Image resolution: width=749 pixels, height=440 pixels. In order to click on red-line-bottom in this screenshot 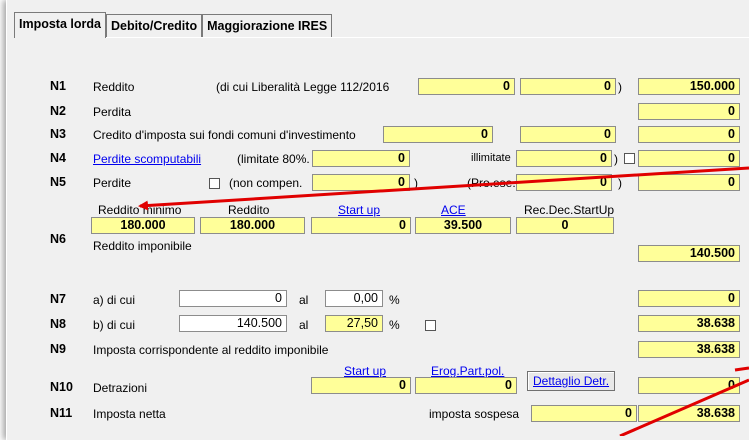, I will do `click(684, 407)`.